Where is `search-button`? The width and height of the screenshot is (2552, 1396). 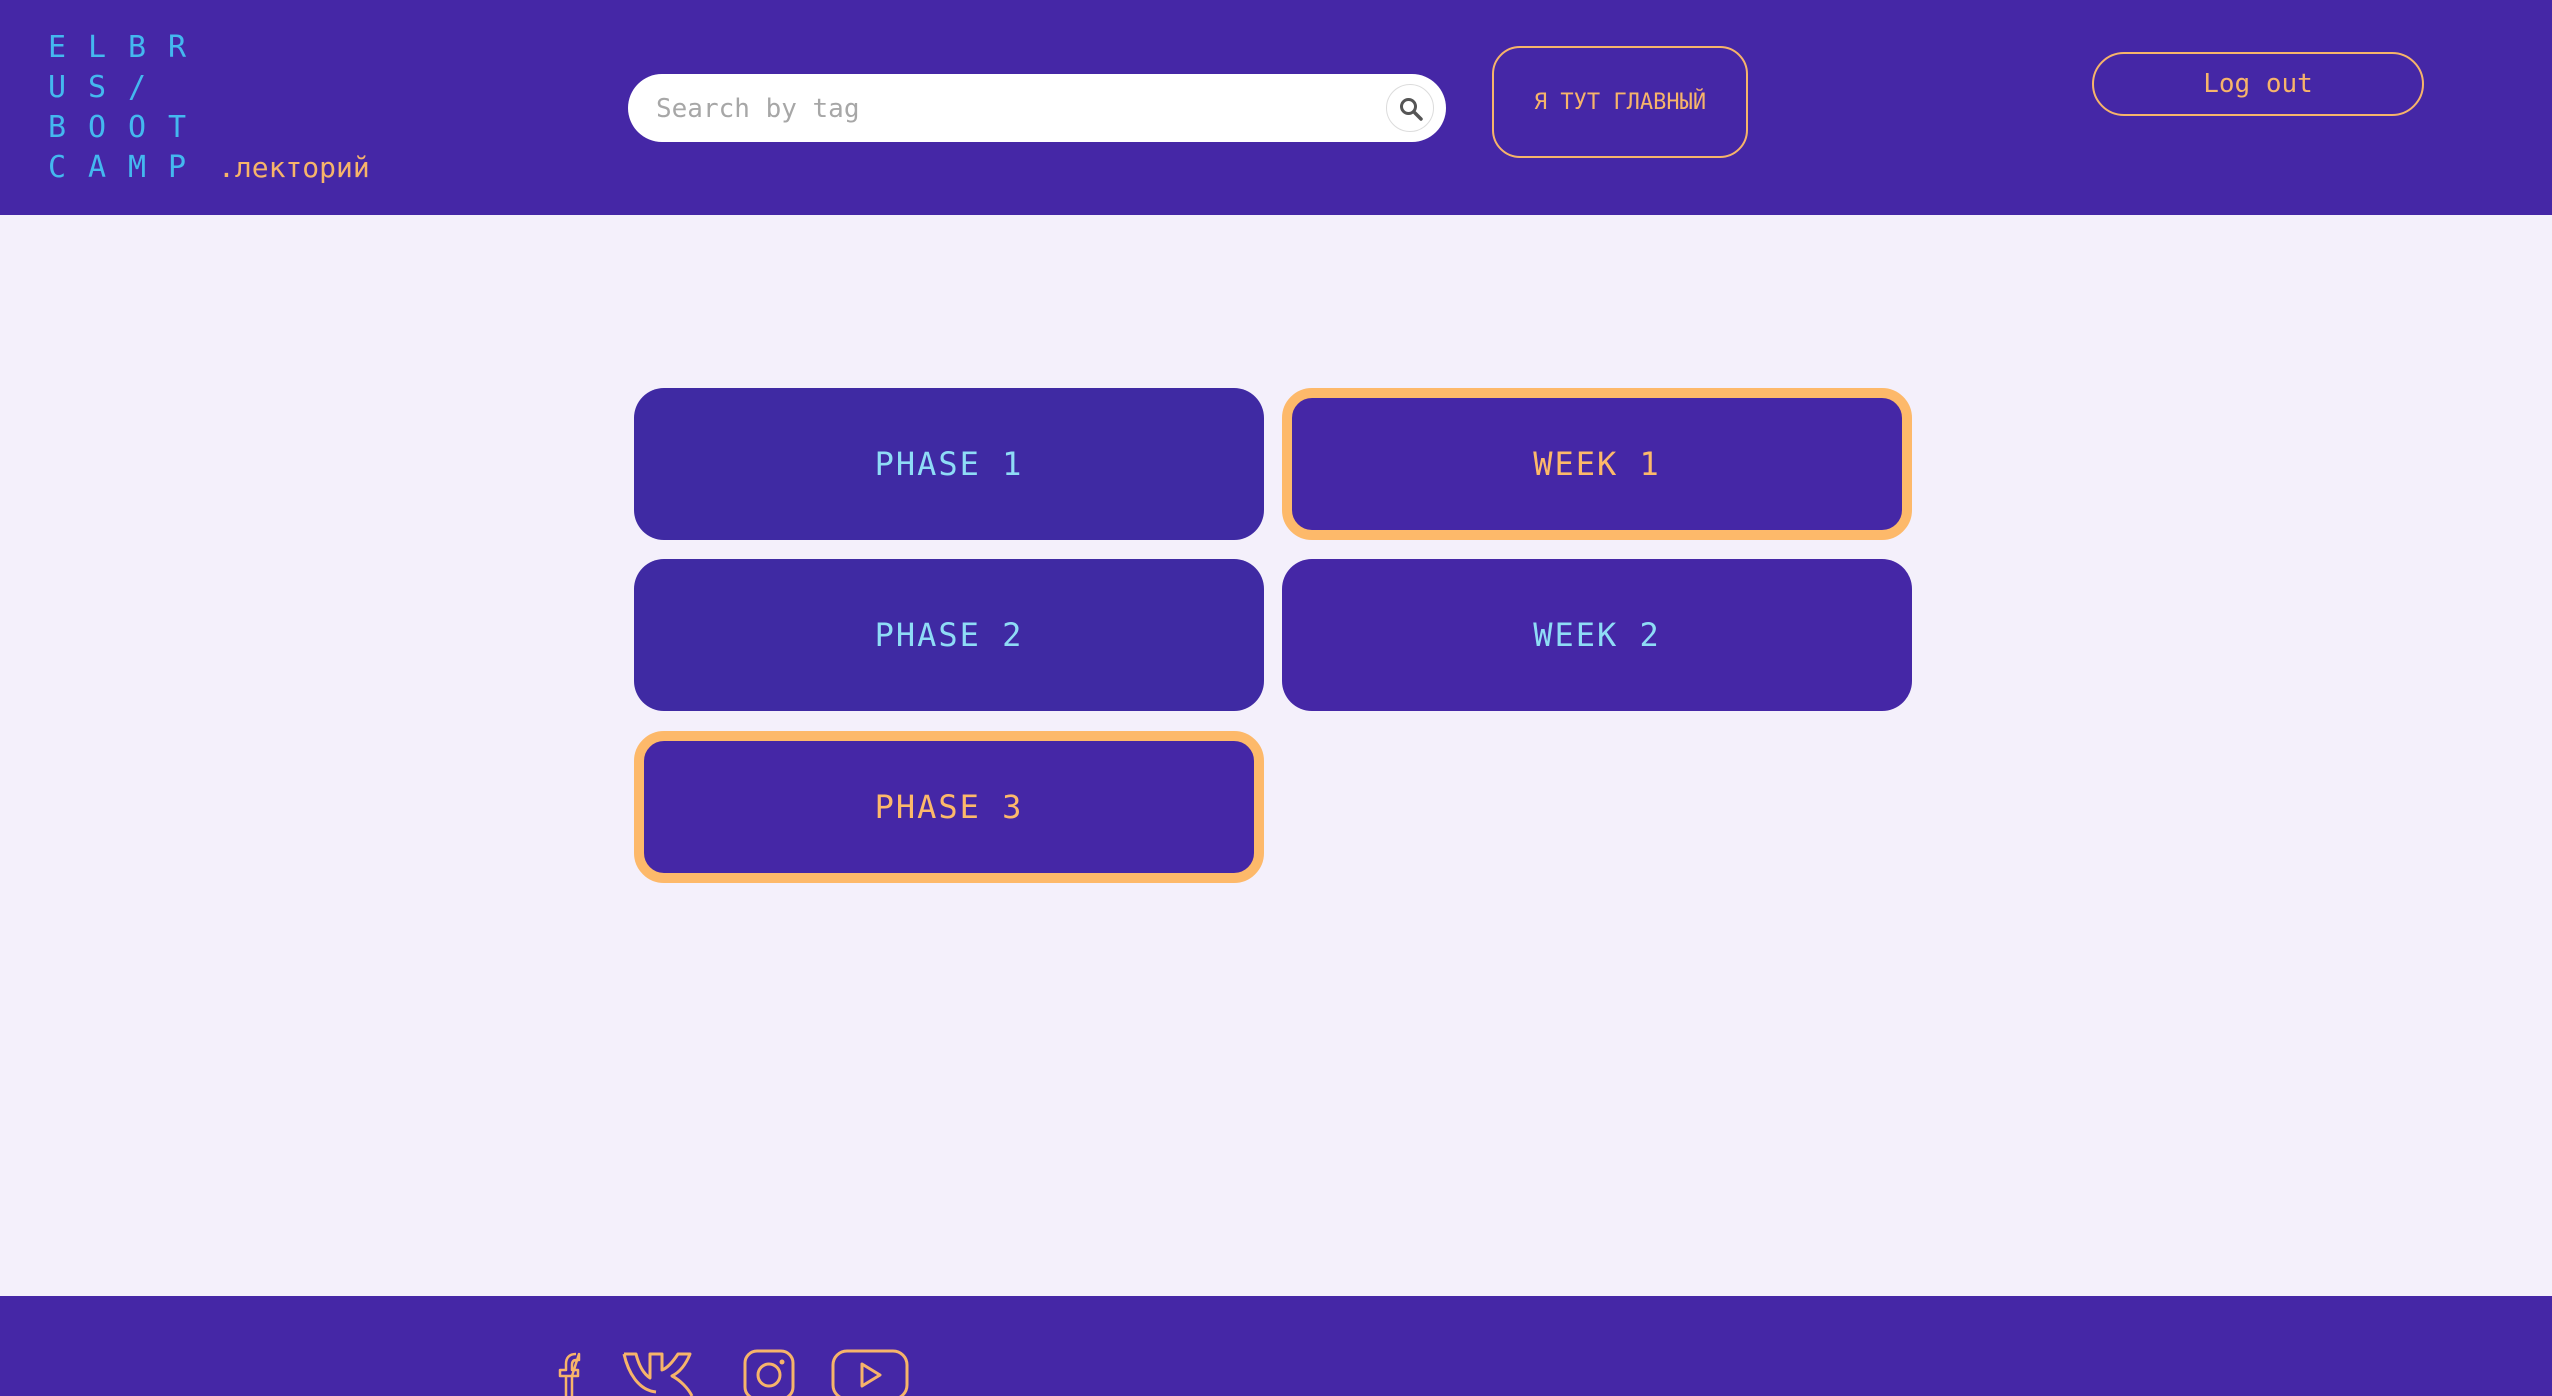
search-button is located at coordinates (1410, 108).